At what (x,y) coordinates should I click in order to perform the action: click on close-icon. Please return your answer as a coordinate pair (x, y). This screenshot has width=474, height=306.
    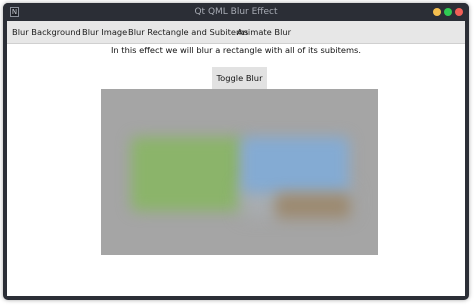
    Looking at the image, I should click on (459, 12).